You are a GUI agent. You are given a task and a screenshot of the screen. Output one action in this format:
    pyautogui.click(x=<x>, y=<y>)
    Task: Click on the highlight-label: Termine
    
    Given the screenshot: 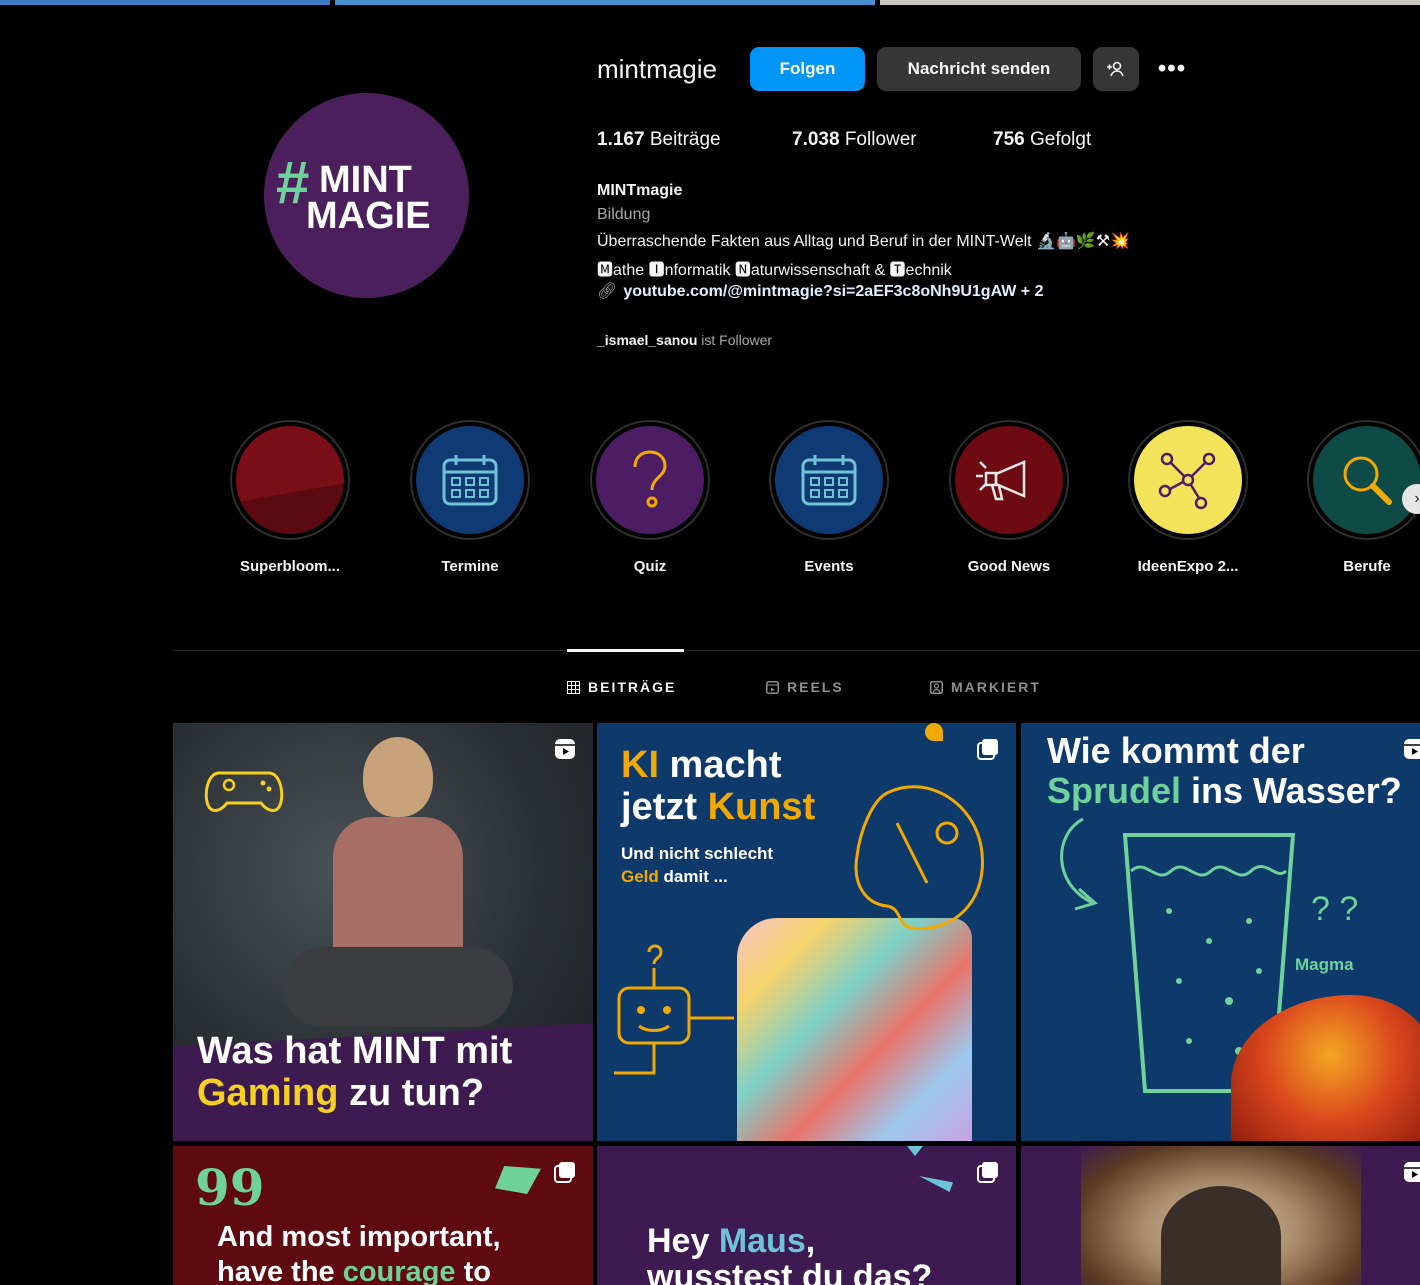 What is the action you would take?
    pyautogui.click(x=470, y=566)
    